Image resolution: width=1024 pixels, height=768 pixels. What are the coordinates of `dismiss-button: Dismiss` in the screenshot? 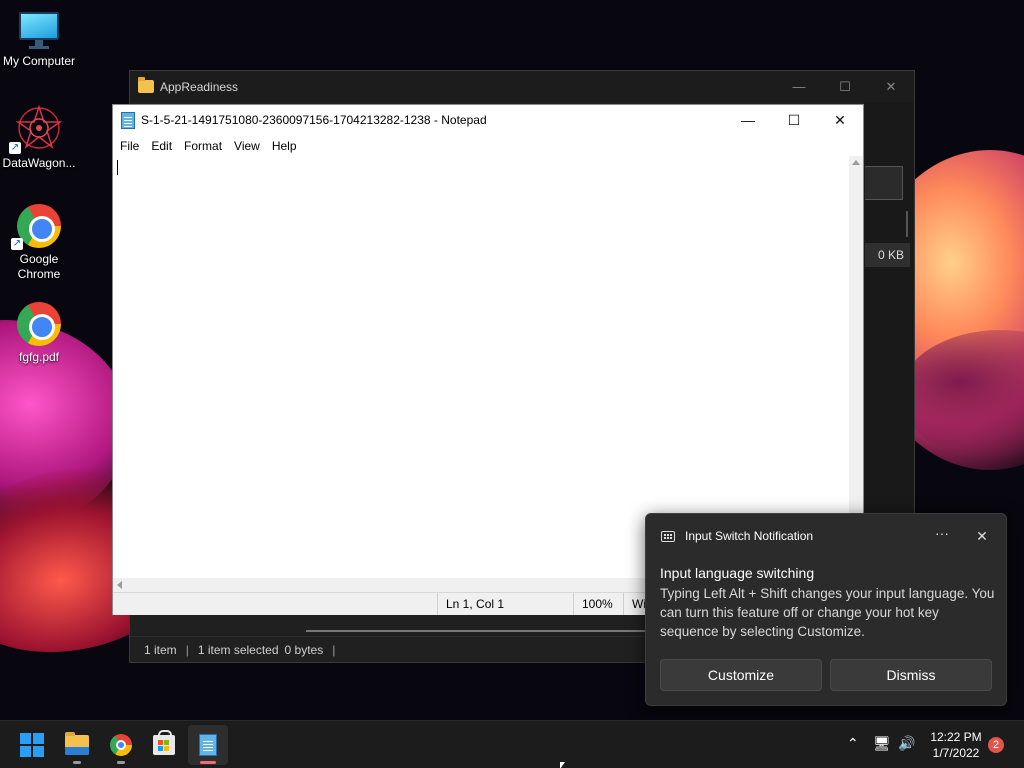 It's located at (911, 675).